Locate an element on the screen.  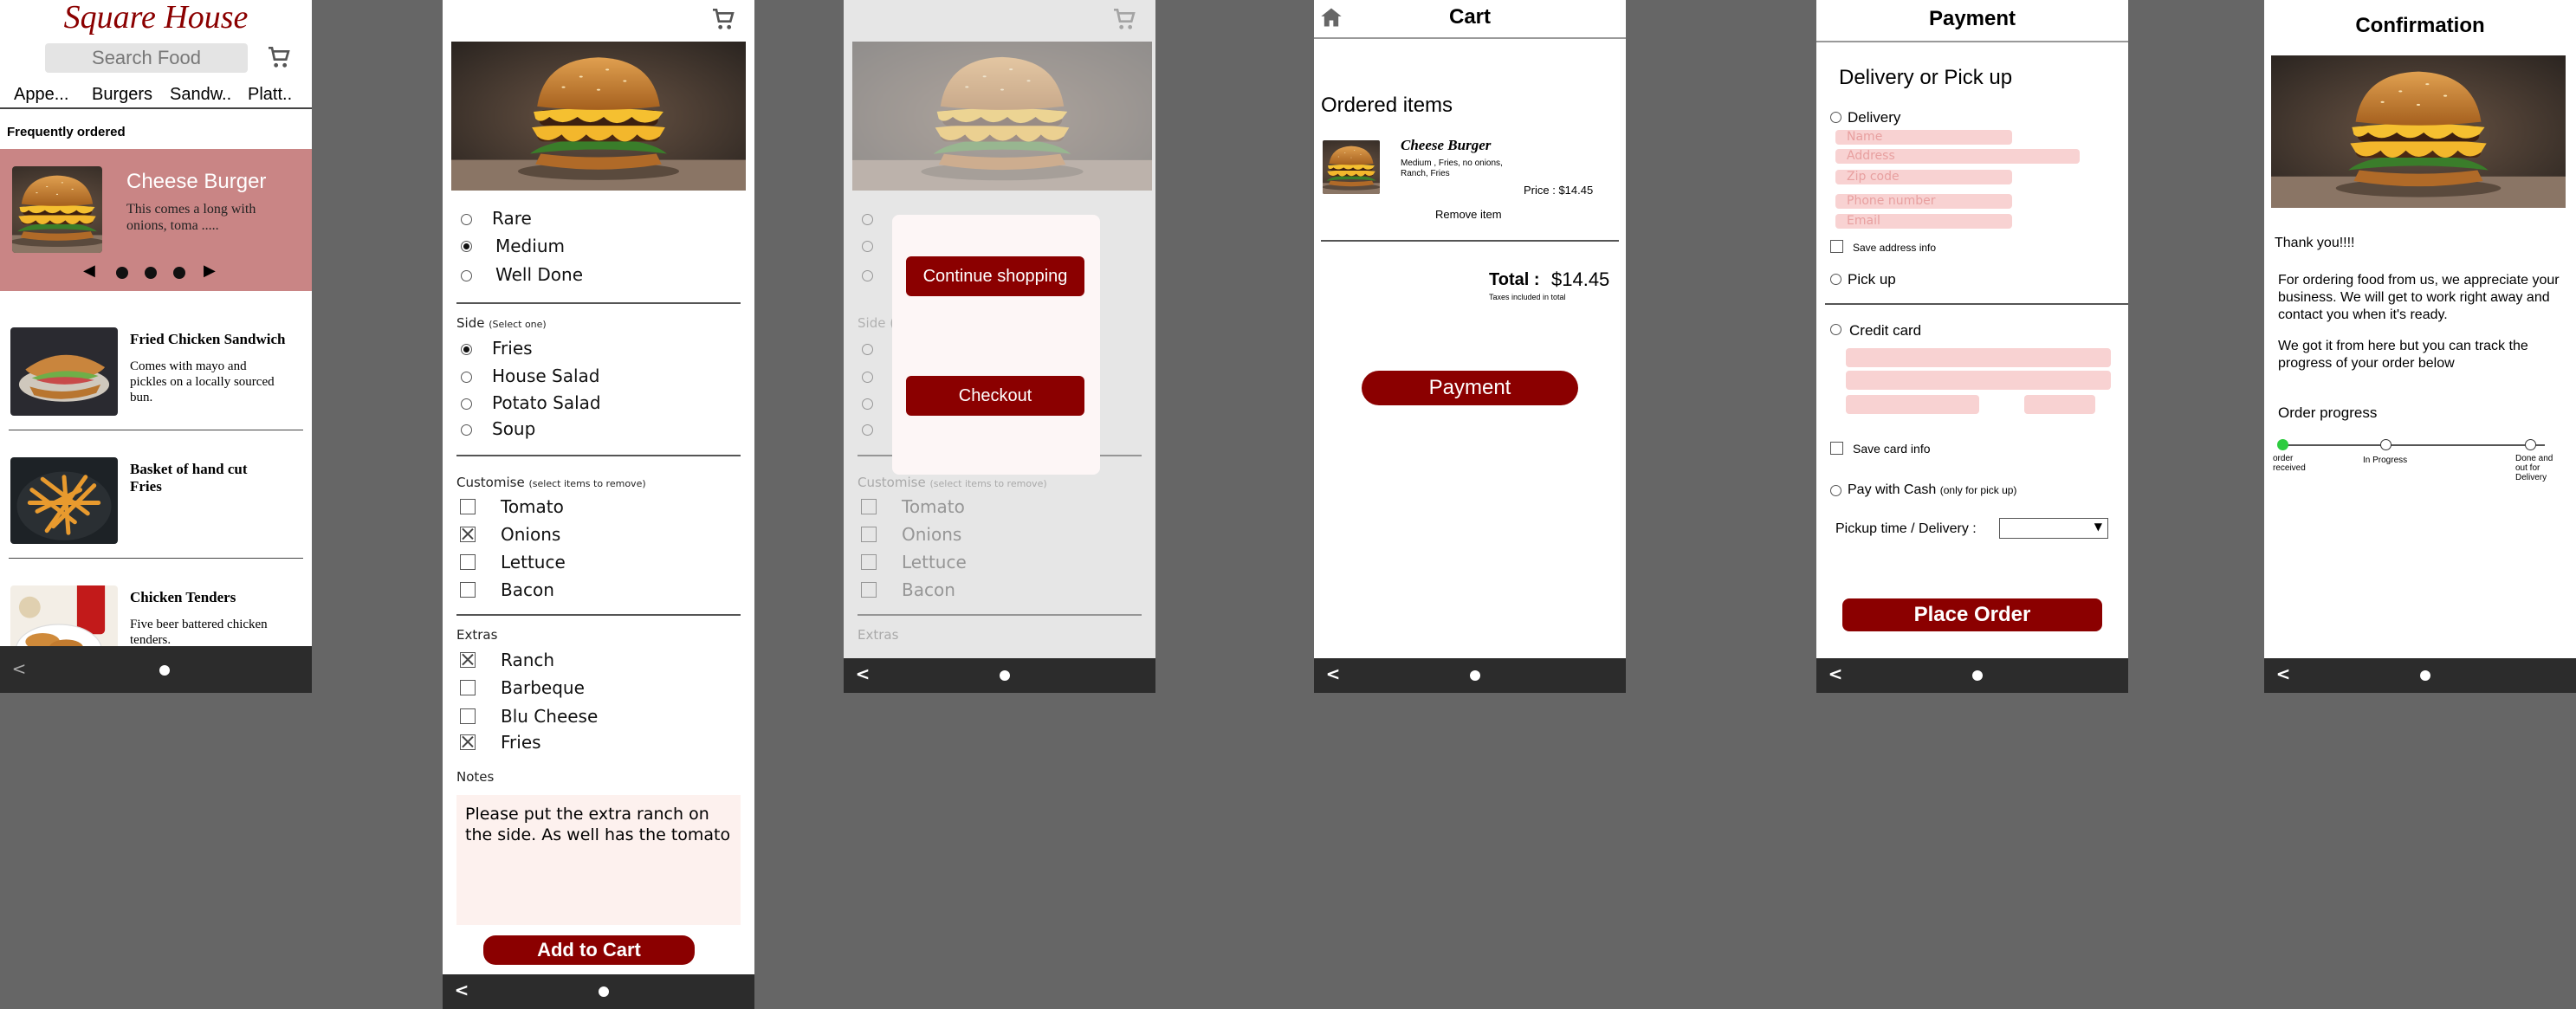
address-field: Address is located at coordinates (1957, 156).